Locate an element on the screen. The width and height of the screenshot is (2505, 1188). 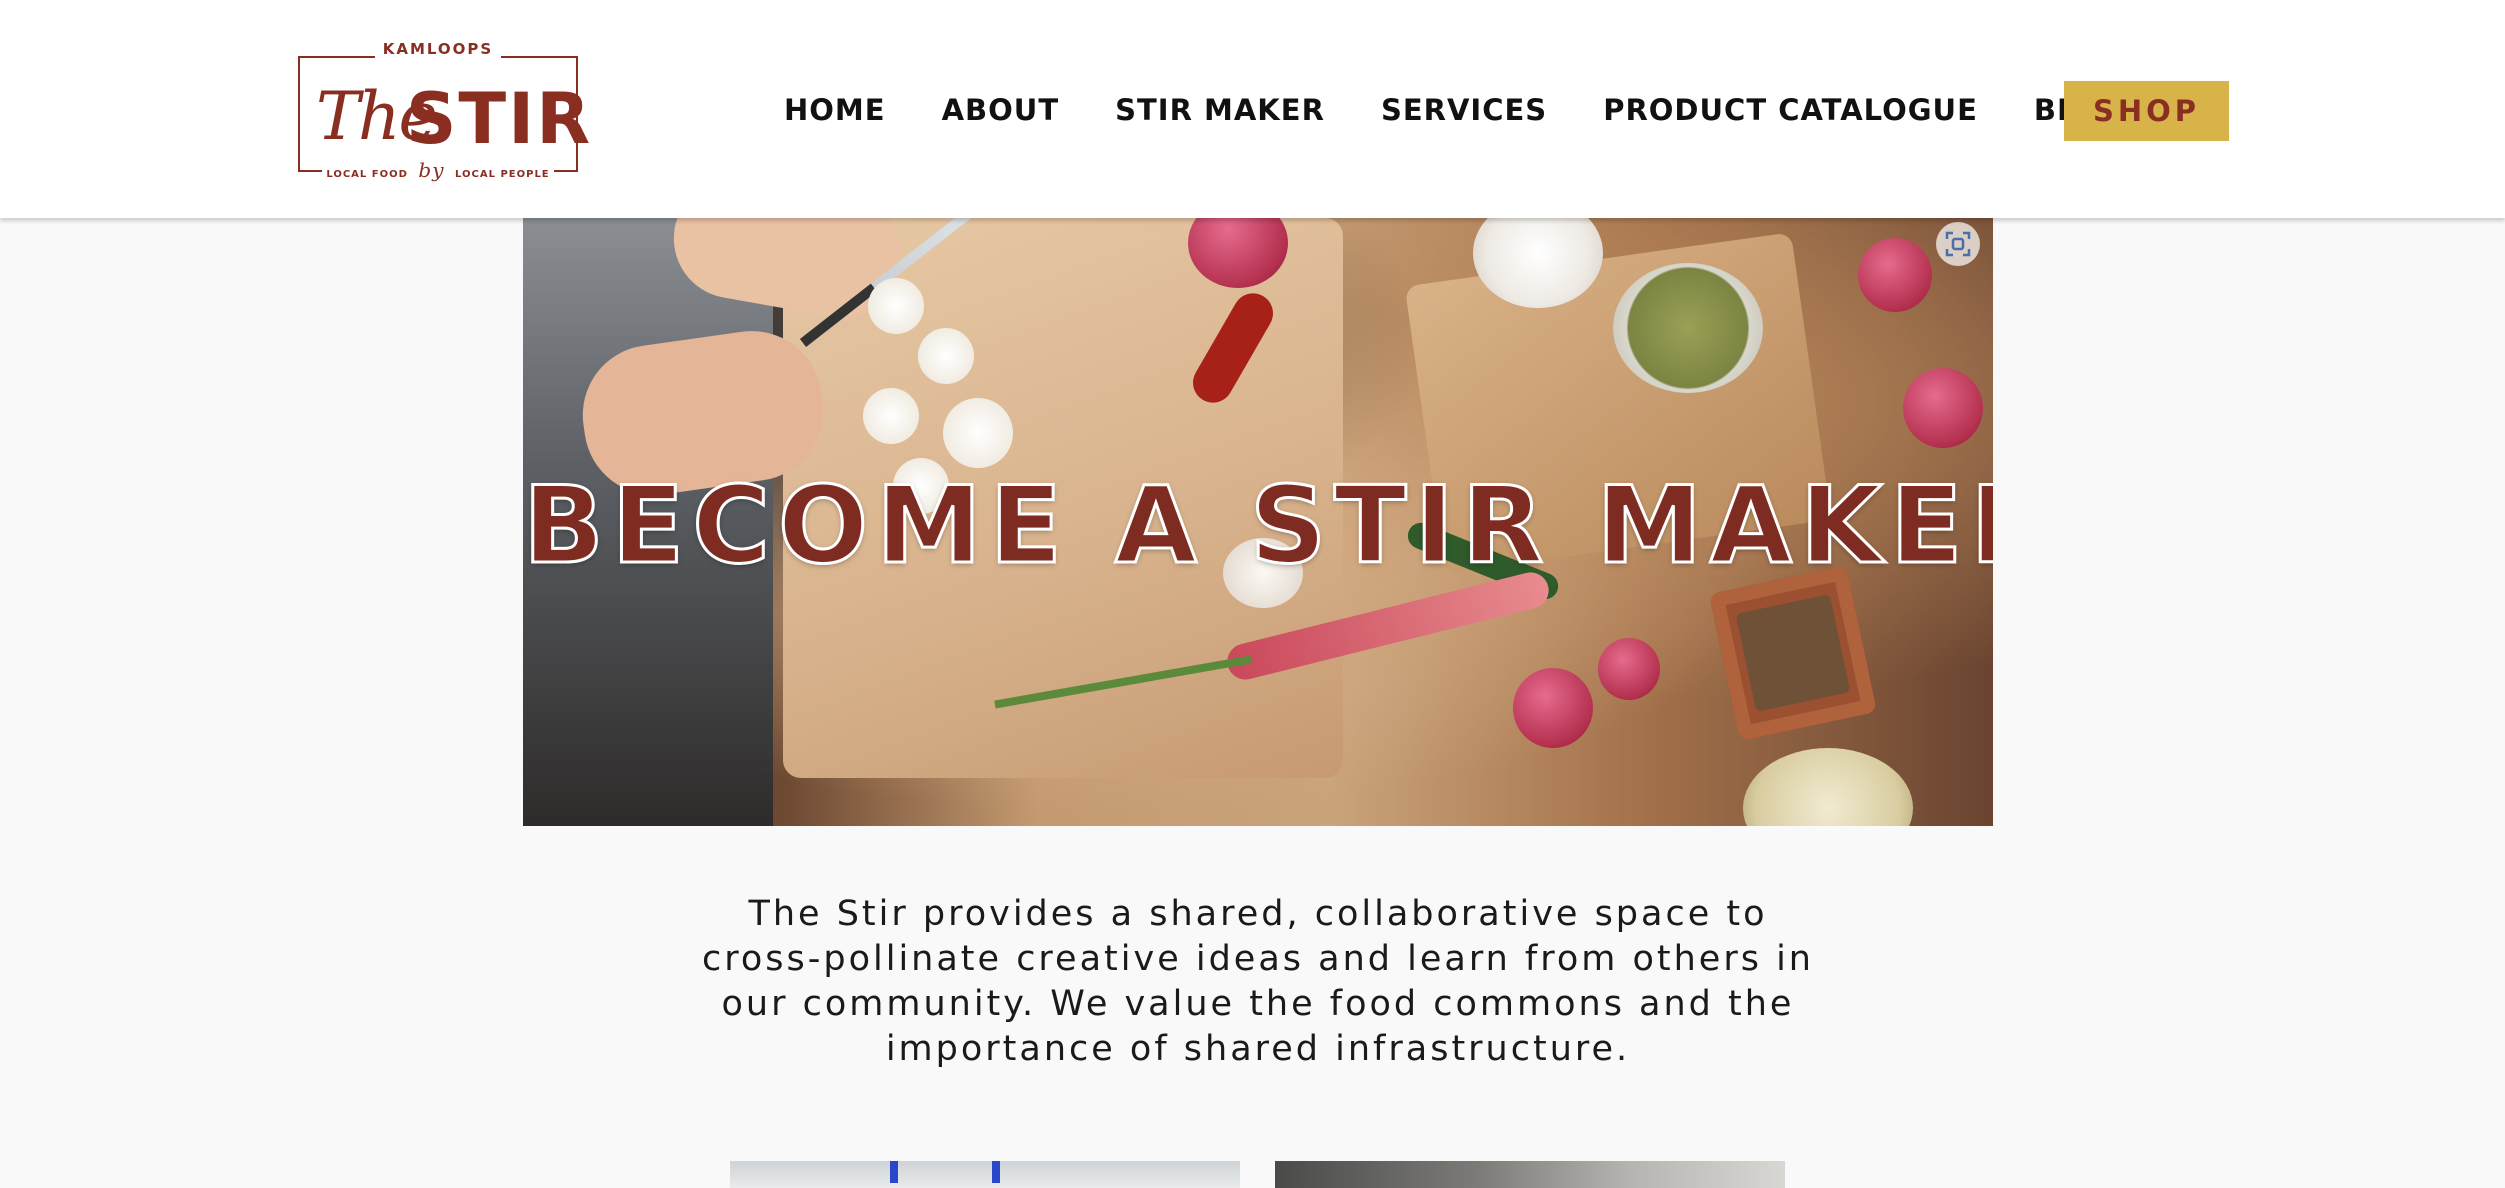
nav-item-product-catalogue: PRODUCT CATALOGUE is located at coordinates (1790, 110).